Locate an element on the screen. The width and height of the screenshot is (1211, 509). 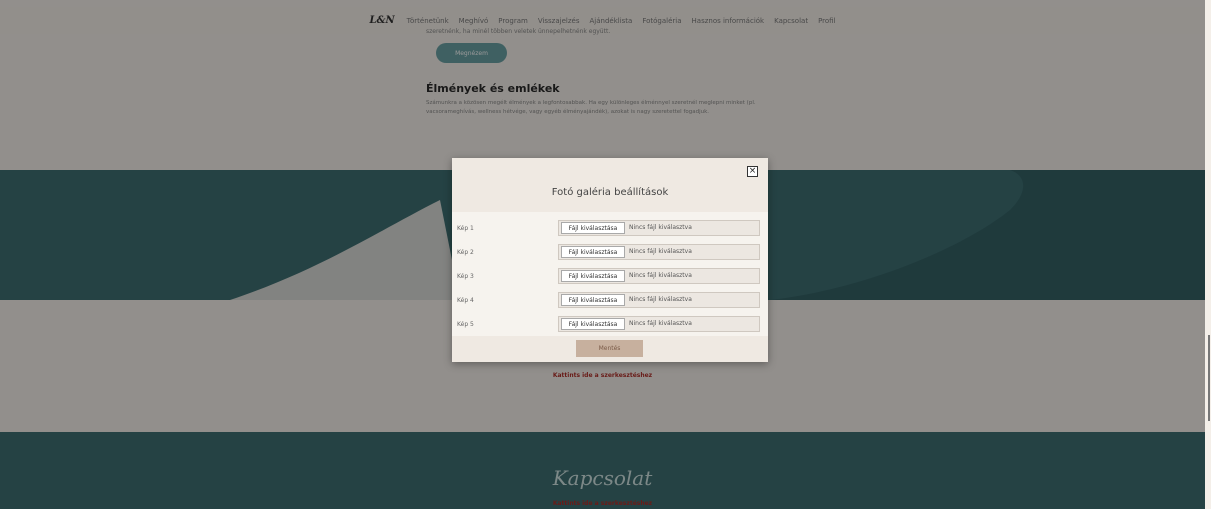
file-input-5: Fájl kiválasztása Nincs fájl kiválasztva is located at coordinates (659, 324).